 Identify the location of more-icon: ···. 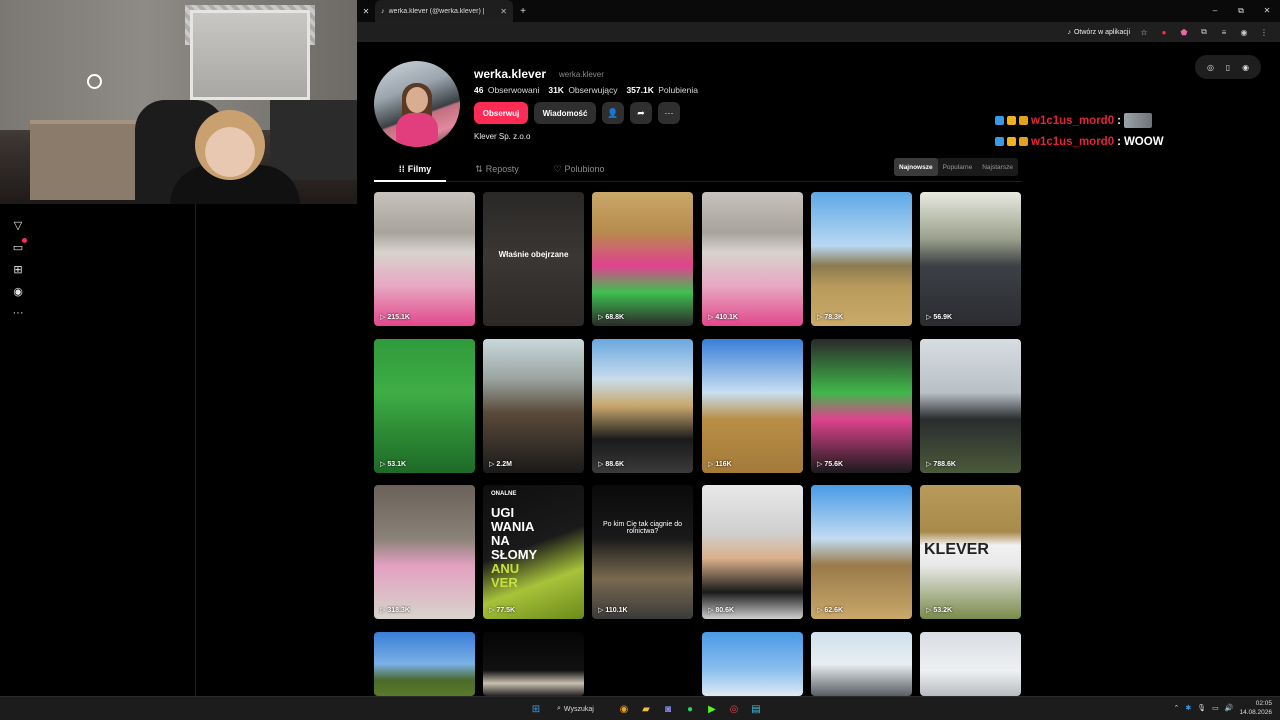
(18, 313).